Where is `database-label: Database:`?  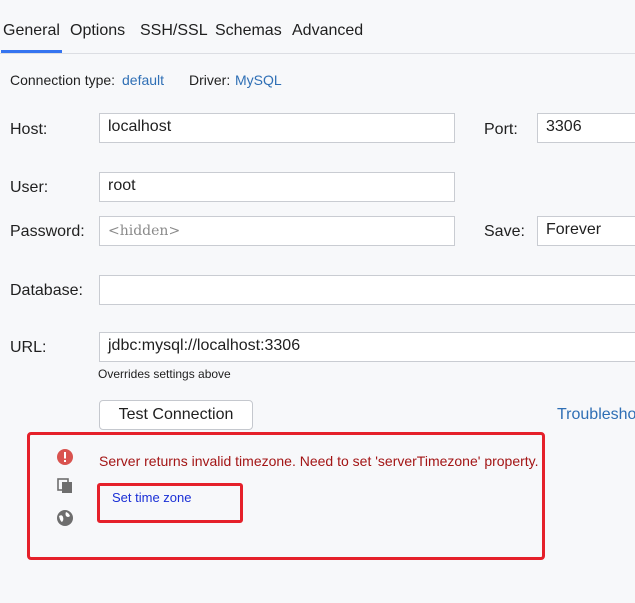 database-label: Database: is located at coordinates (46, 290).